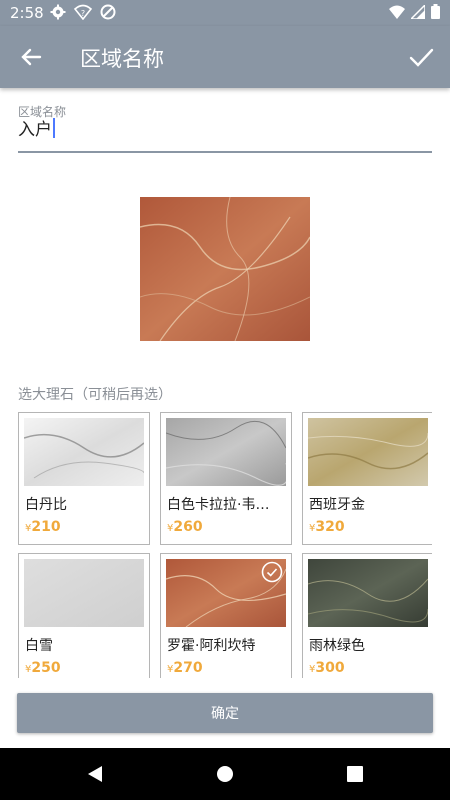 The image size is (450, 800). What do you see at coordinates (95, 774) in the screenshot?
I see `nav-back-icon` at bounding box center [95, 774].